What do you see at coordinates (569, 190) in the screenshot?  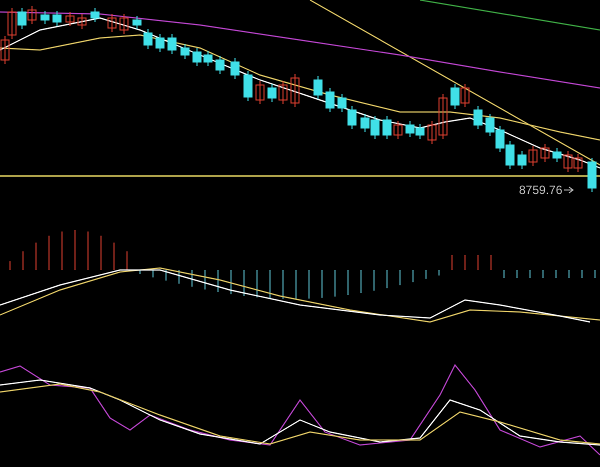 I see `arrow-icon` at bounding box center [569, 190].